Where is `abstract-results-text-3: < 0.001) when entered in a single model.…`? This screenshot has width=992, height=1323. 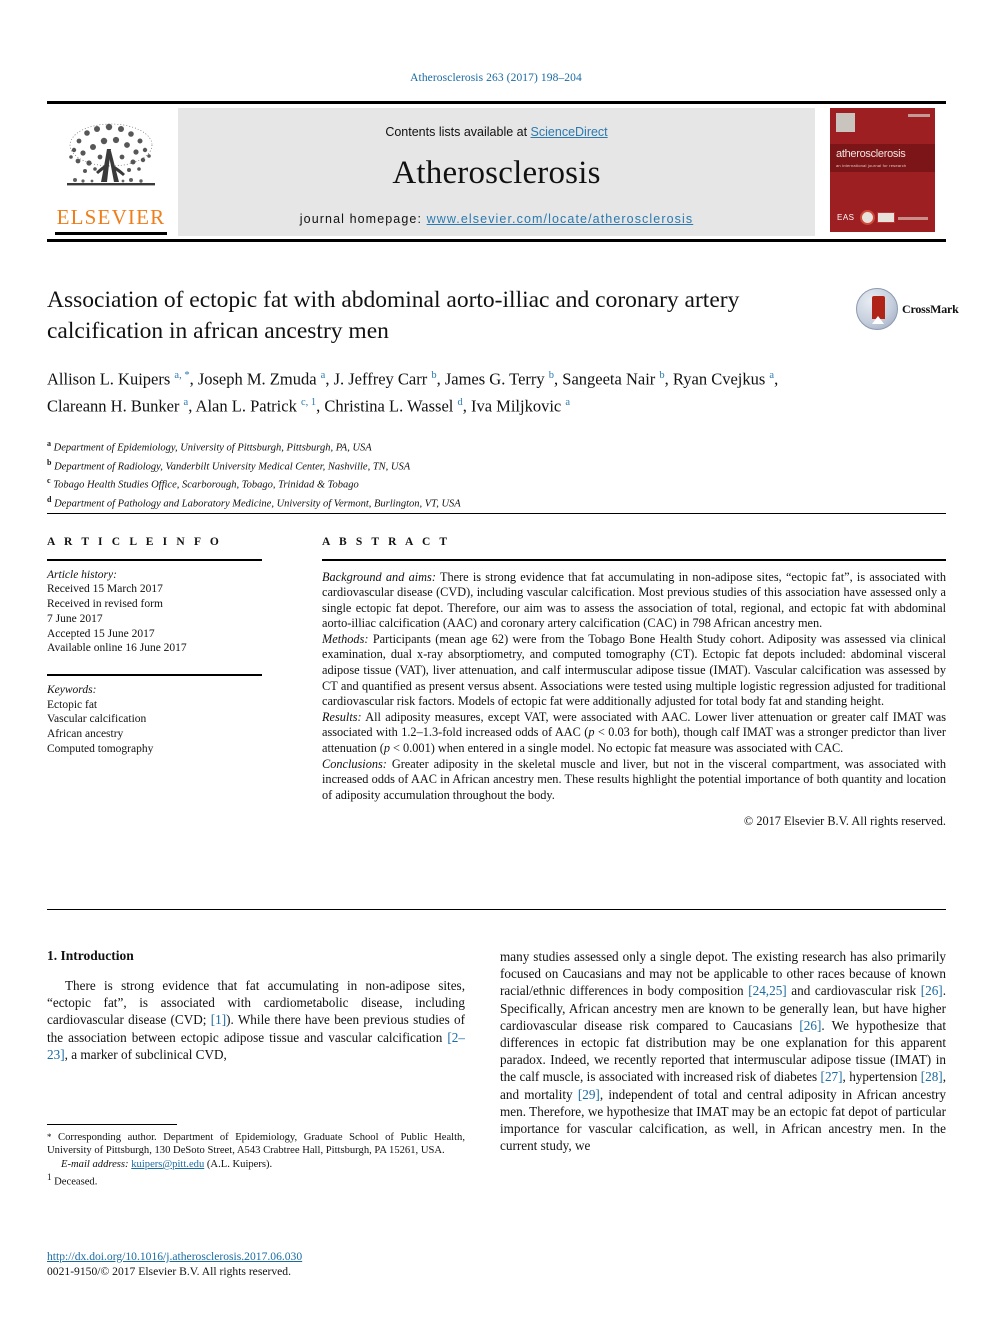 abstract-results-text-3: < 0.001) when entered in a single model.… is located at coordinates (616, 748).